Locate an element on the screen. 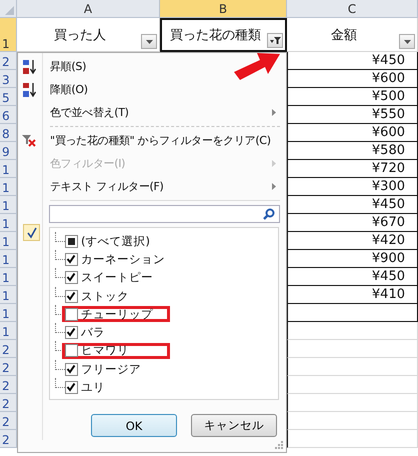 Image resolution: width=418 pixels, height=456 pixels. menu-item: 降順(O) is located at coordinates (152, 89).